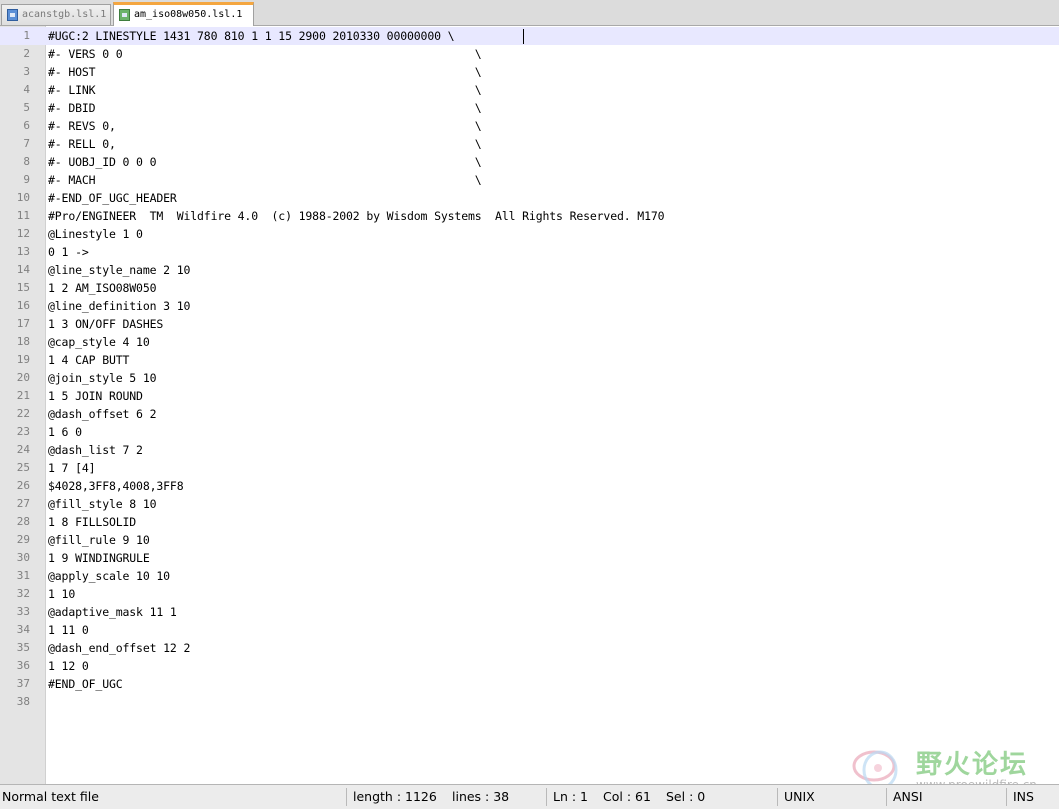 Image resolution: width=1059 pixels, height=809 pixels. Describe the element at coordinates (65, 432) in the screenshot. I see `line-text: 1 6 0` at that location.